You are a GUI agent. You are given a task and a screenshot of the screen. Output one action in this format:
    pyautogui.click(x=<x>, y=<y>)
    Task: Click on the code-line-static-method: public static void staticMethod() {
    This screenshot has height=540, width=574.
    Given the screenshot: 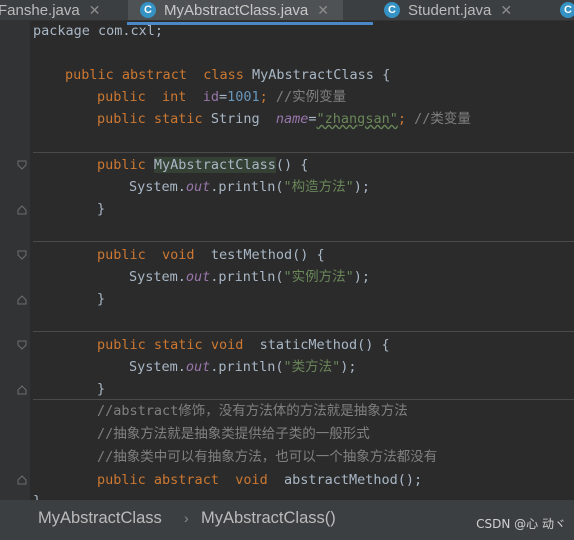 What is the action you would take?
    pyautogui.click(x=243, y=345)
    